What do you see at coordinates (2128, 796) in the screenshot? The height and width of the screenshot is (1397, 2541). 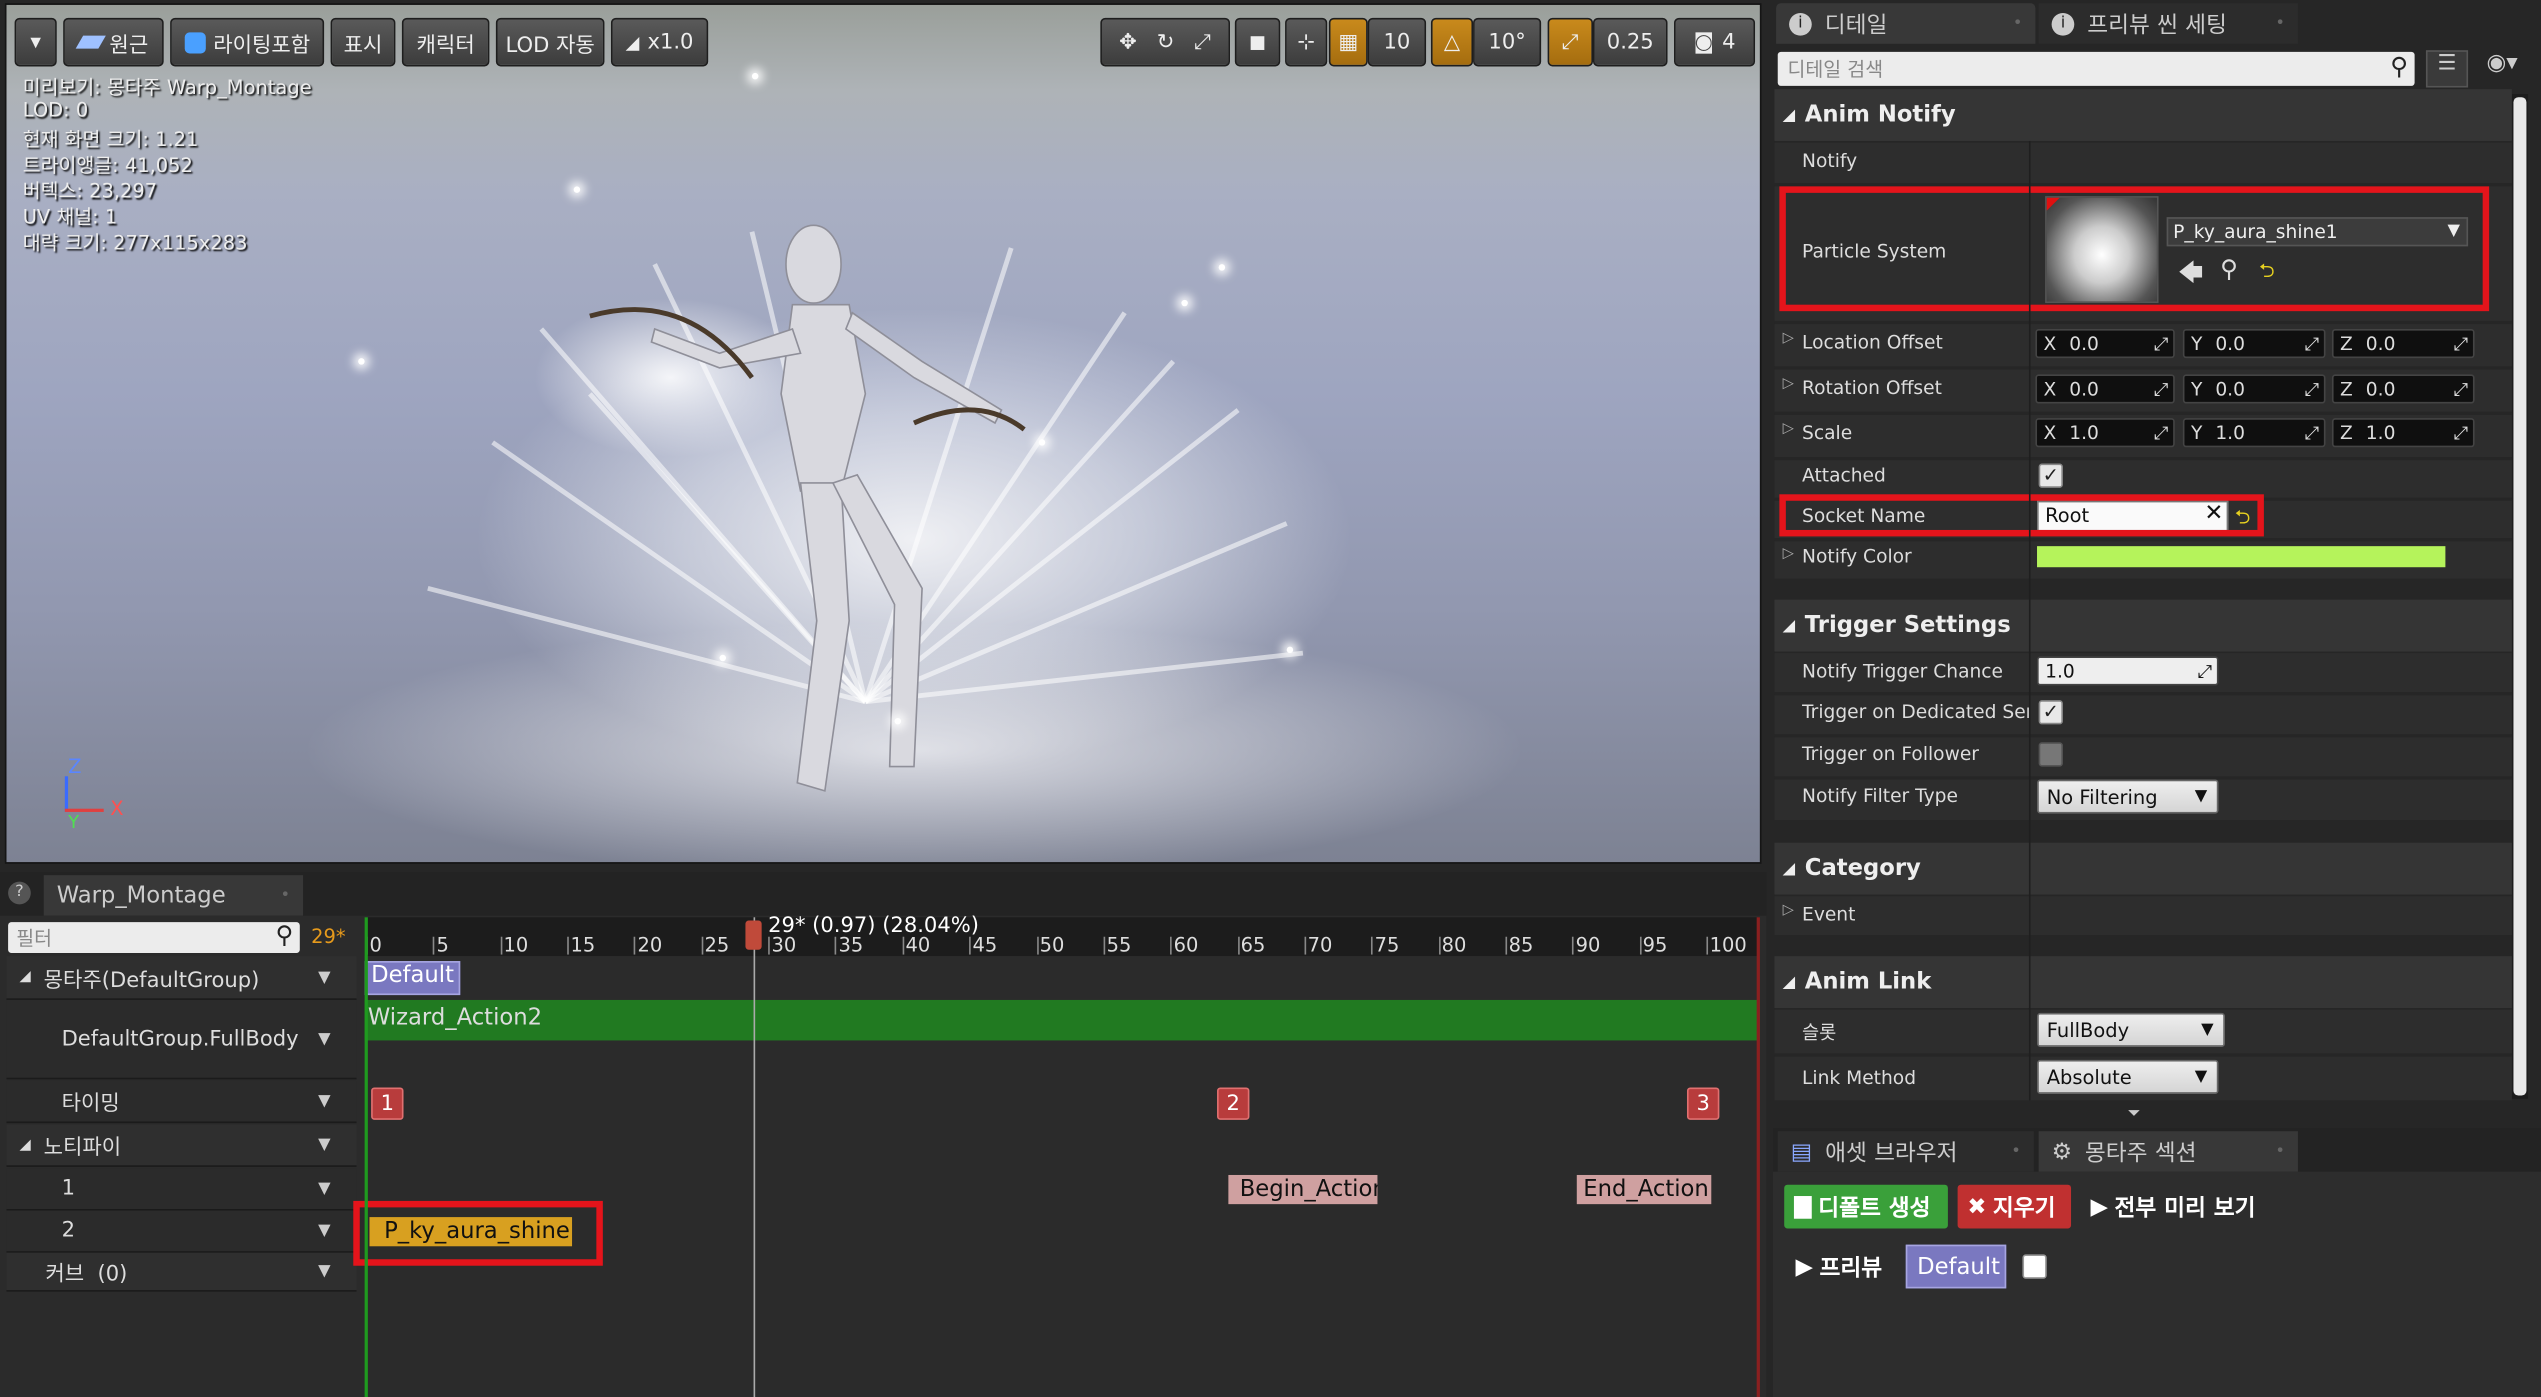 I see `filter-type-dropdown: No Filtering ▼` at bounding box center [2128, 796].